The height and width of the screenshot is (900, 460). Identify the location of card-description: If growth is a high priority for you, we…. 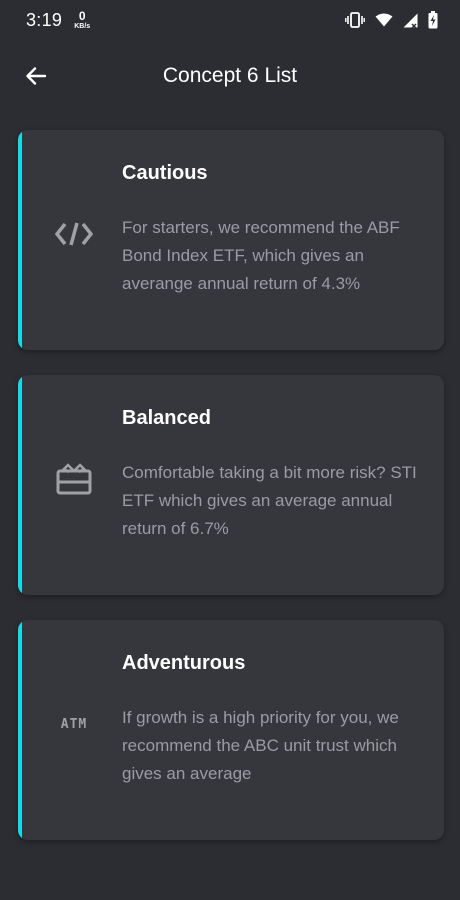
(260, 745).